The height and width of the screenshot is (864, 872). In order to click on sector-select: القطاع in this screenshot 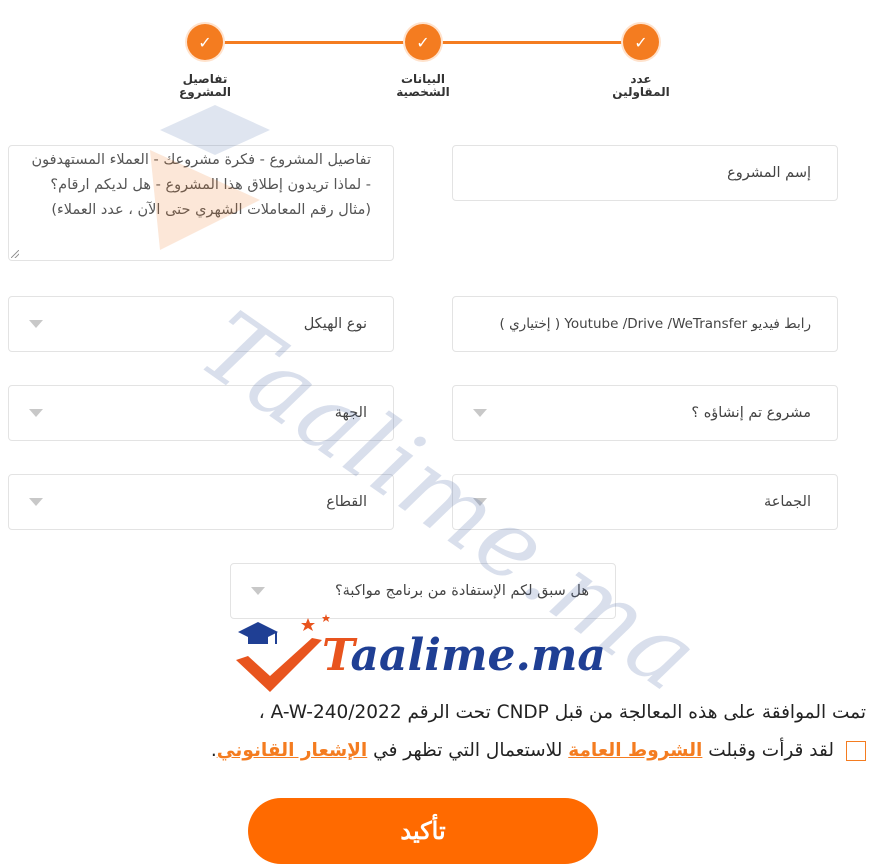, I will do `click(201, 502)`.